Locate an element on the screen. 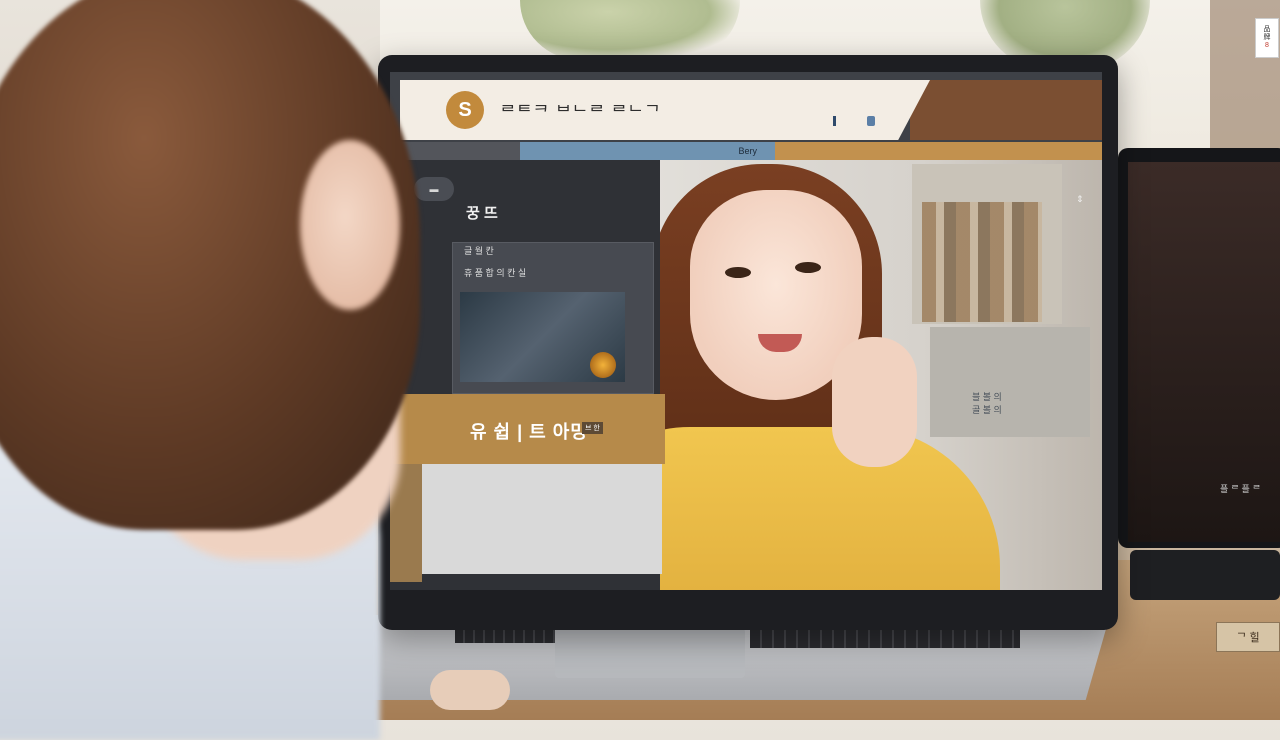 The height and width of the screenshot is (740, 1280). photo-panel is located at coordinates (1010, 382).